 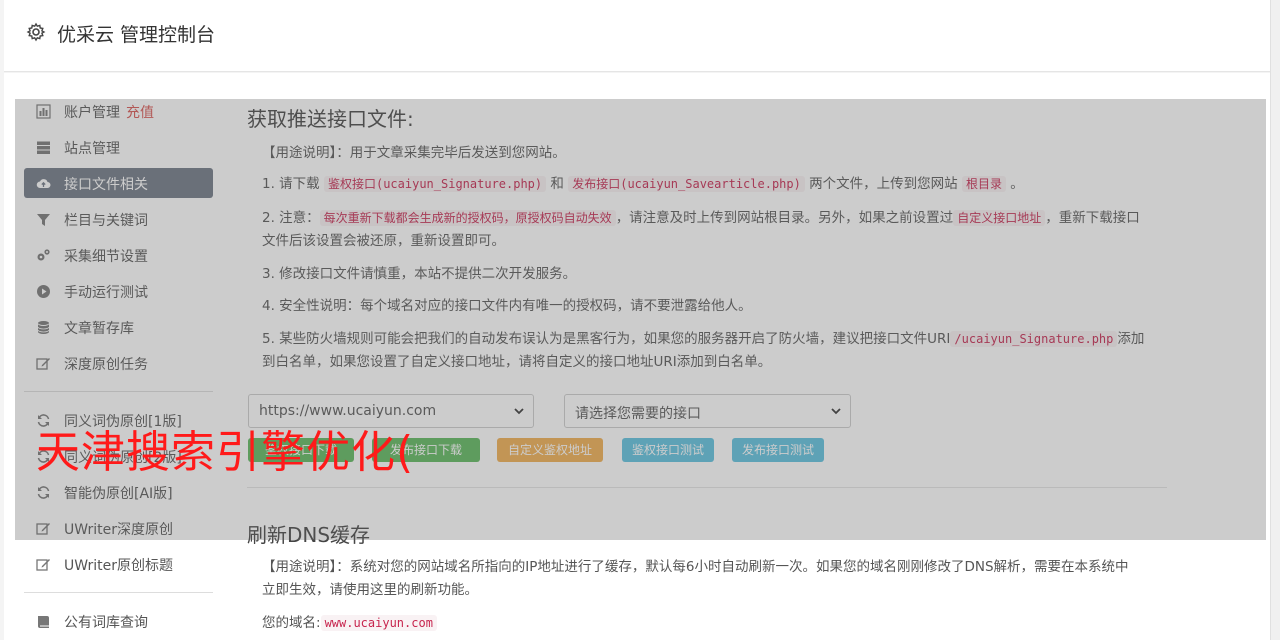 I want to click on gear-icon, so click(x=36, y=32).